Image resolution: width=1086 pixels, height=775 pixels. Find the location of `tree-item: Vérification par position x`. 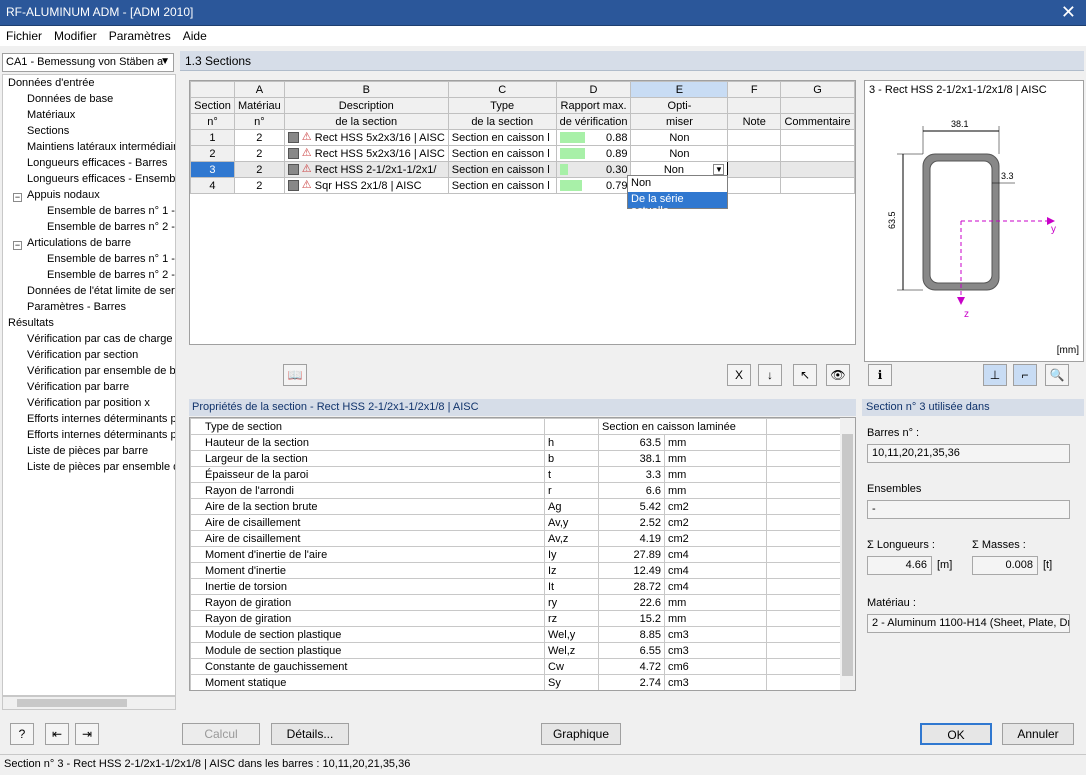

tree-item: Vérification par position x is located at coordinates (88, 403).